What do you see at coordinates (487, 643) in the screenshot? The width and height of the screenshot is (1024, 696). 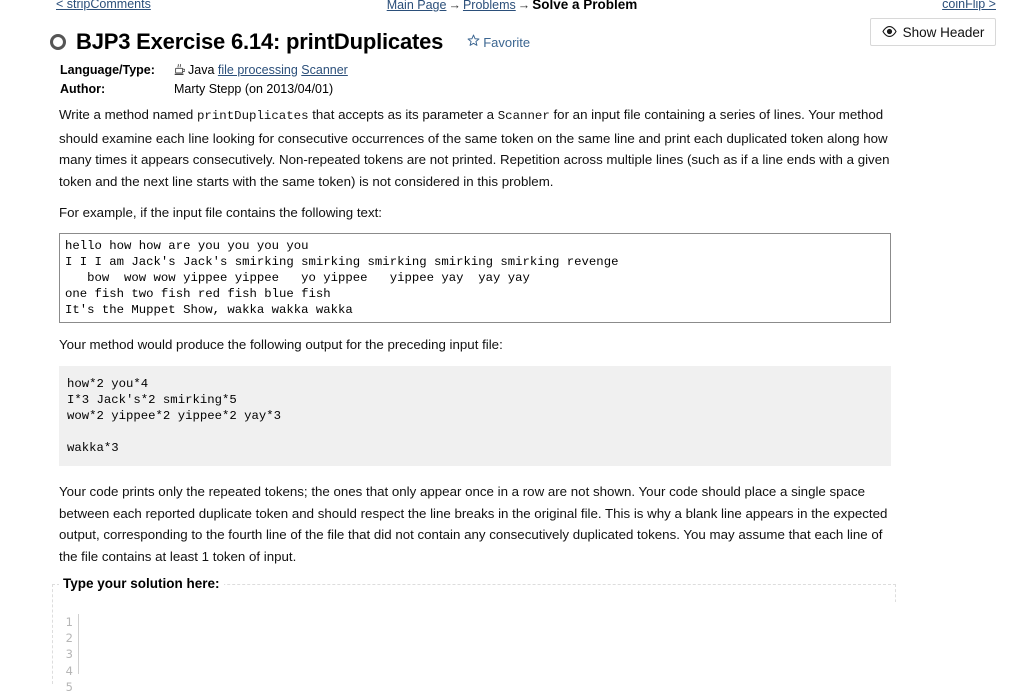 I see `solution-code-input` at bounding box center [487, 643].